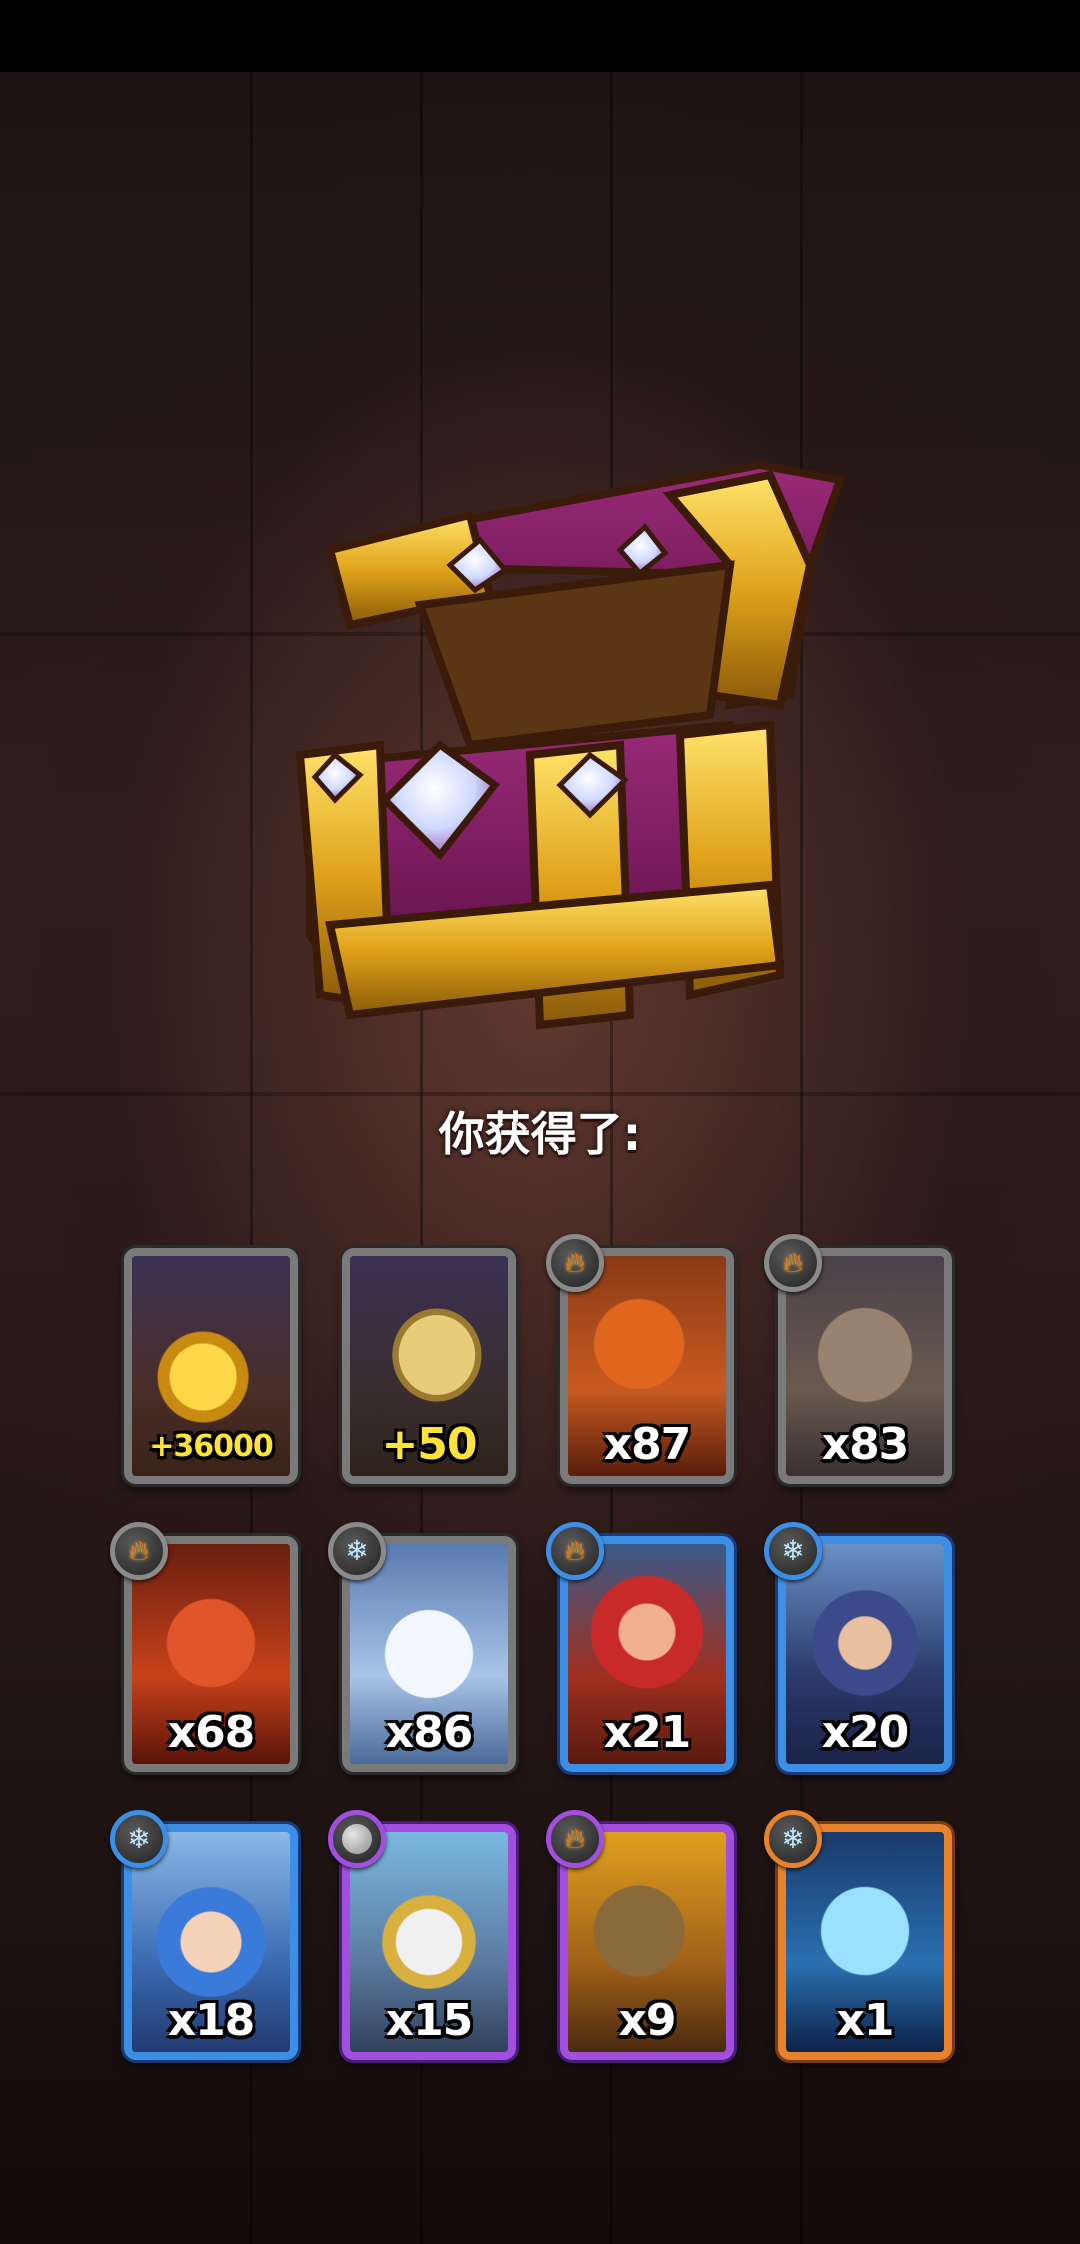  What do you see at coordinates (647, 1444) in the screenshot?
I see `reward-amount: x87` at bounding box center [647, 1444].